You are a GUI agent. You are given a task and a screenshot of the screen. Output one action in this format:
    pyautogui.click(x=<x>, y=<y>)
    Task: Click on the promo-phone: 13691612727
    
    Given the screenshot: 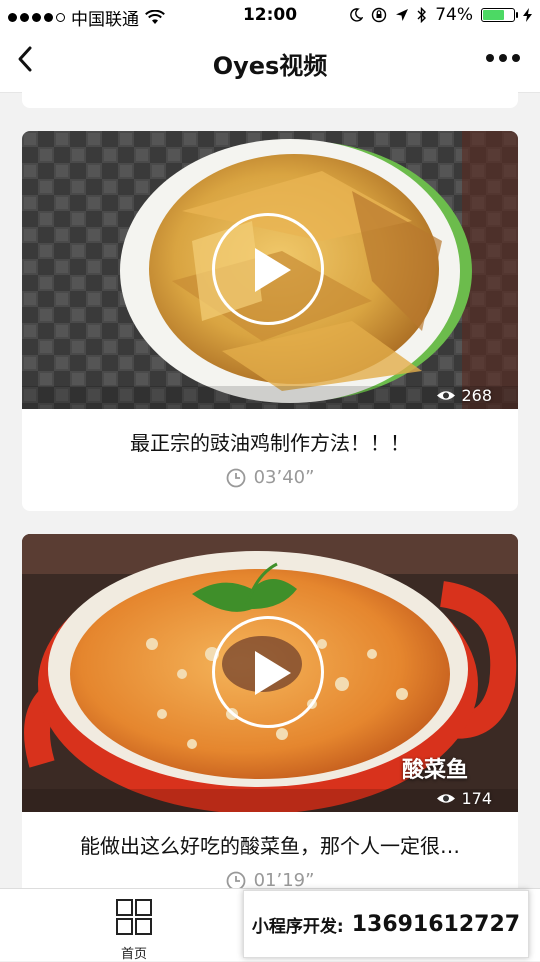 What is the action you would take?
    pyautogui.click(x=436, y=924)
    